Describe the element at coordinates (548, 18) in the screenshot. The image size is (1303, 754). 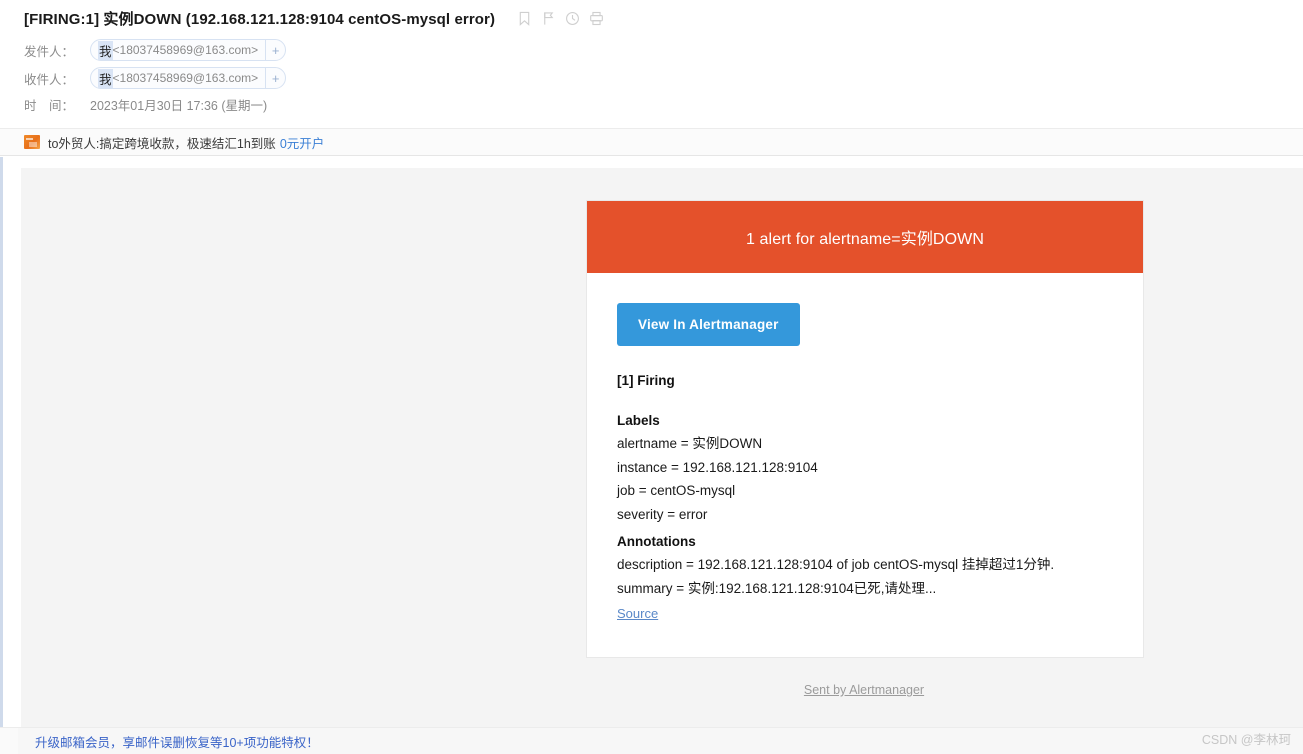
I see `flag-icon` at that location.